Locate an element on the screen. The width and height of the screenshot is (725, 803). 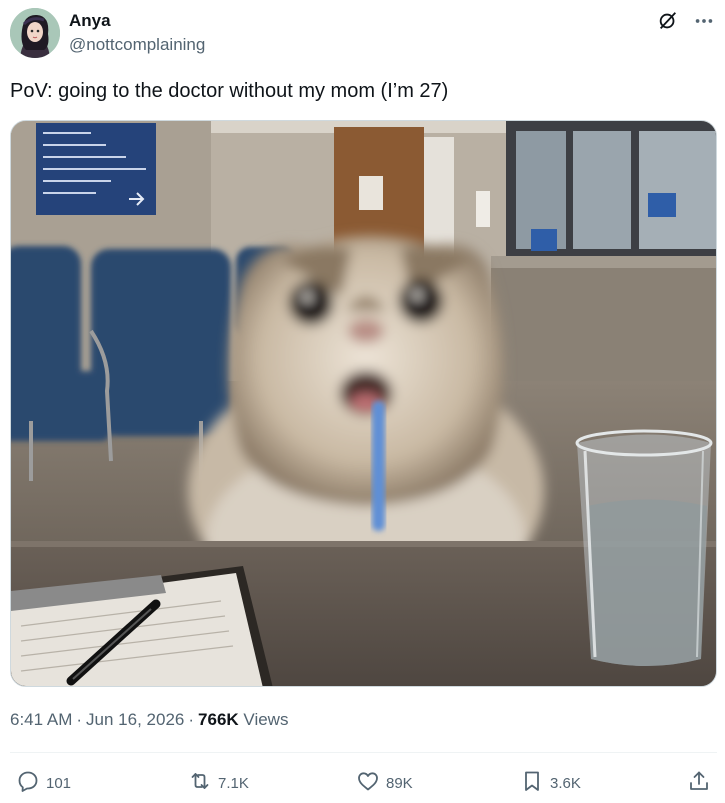
views-count: 766K is located at coordinates (218, 719).